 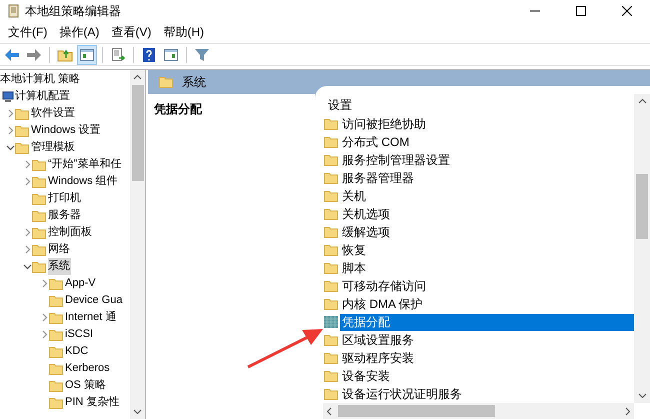 What do you see at coordinates (487, 304) in the screenshot?
I see `list-item: 内核 DMA 保护` at bounding box center [487, 304].